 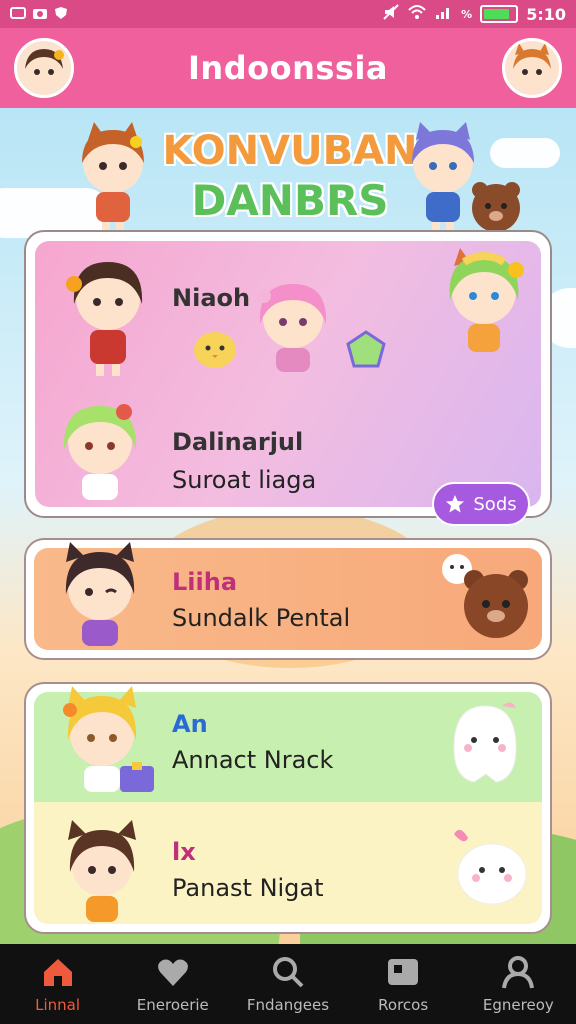 I want to click on header-avatar-right, so click(x=532, y=68).